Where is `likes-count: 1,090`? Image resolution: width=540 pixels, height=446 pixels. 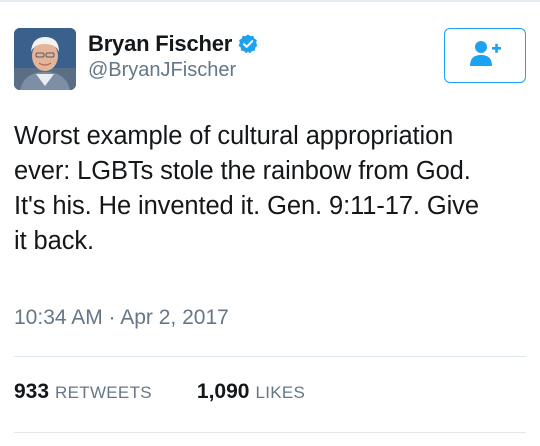 likes-count: 1,090 is located at coordinates (223, 391).